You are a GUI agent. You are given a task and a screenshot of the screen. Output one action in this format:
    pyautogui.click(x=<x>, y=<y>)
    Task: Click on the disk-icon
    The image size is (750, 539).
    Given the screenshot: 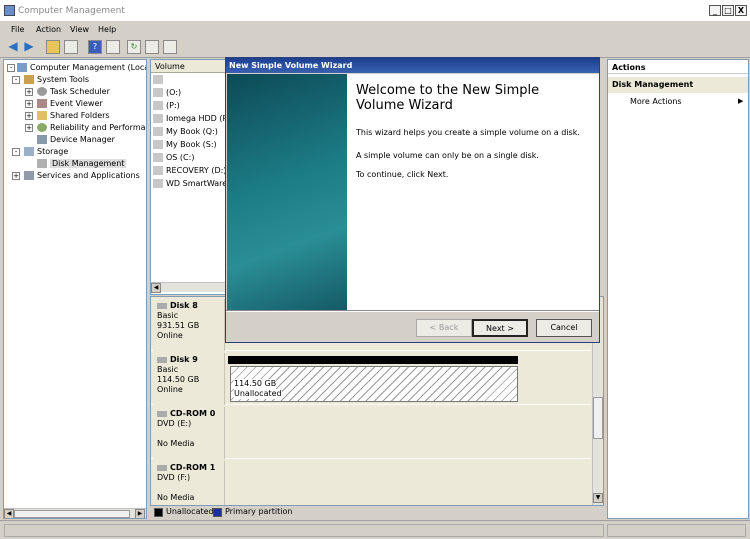 What is the action you would take?
    pyautogui.click(x=42, y=163)
    